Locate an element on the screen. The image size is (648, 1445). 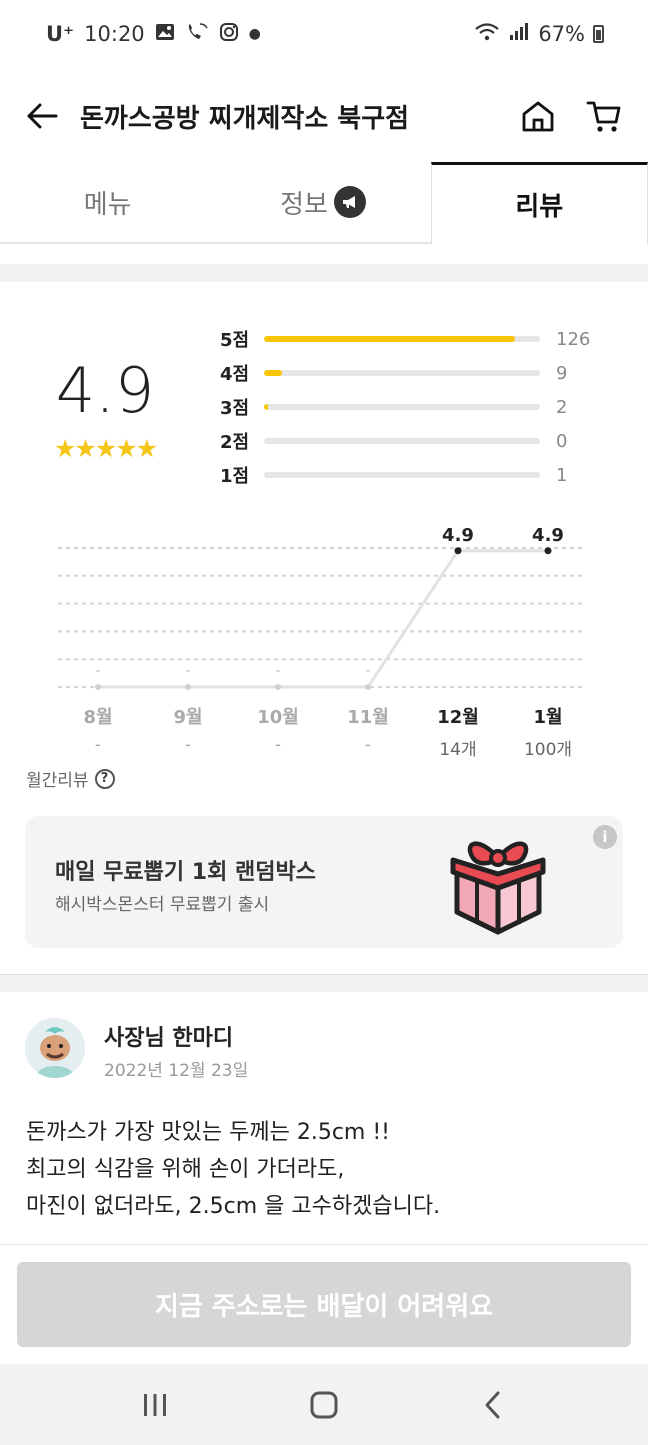
tab-info-label: 정보 is located at coordinates (304, 204).